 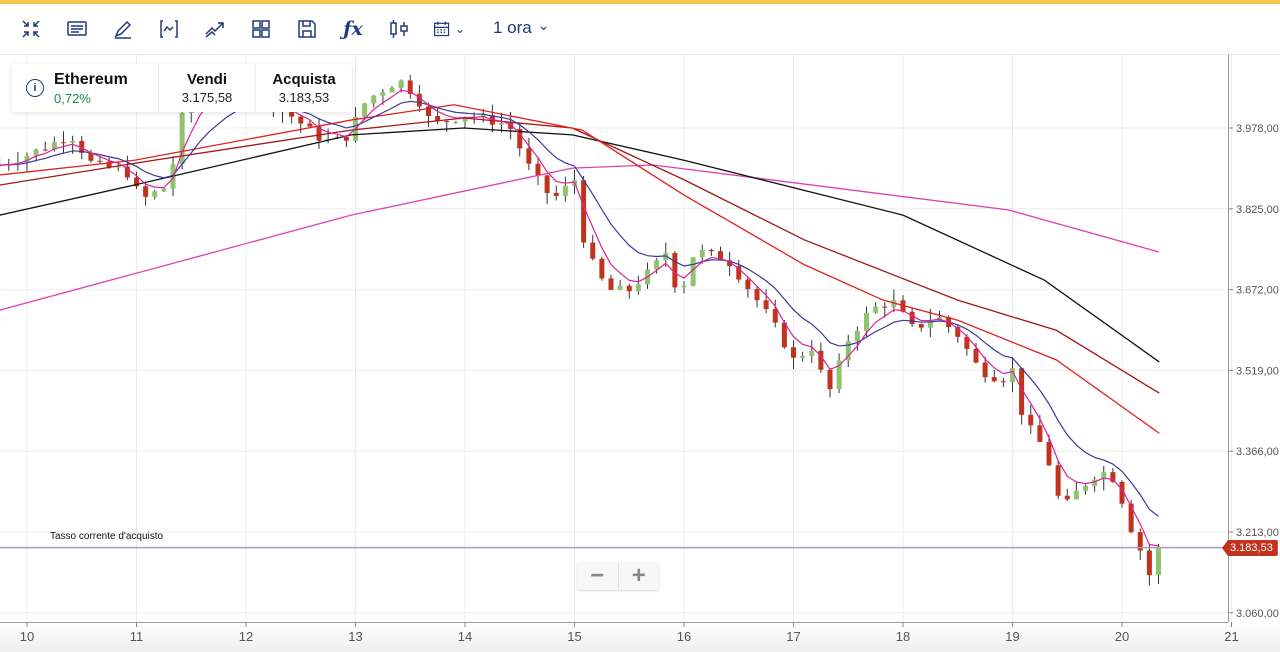 I want to click on y-tick-label: 3.213,00, so click(x=1257, y=533).